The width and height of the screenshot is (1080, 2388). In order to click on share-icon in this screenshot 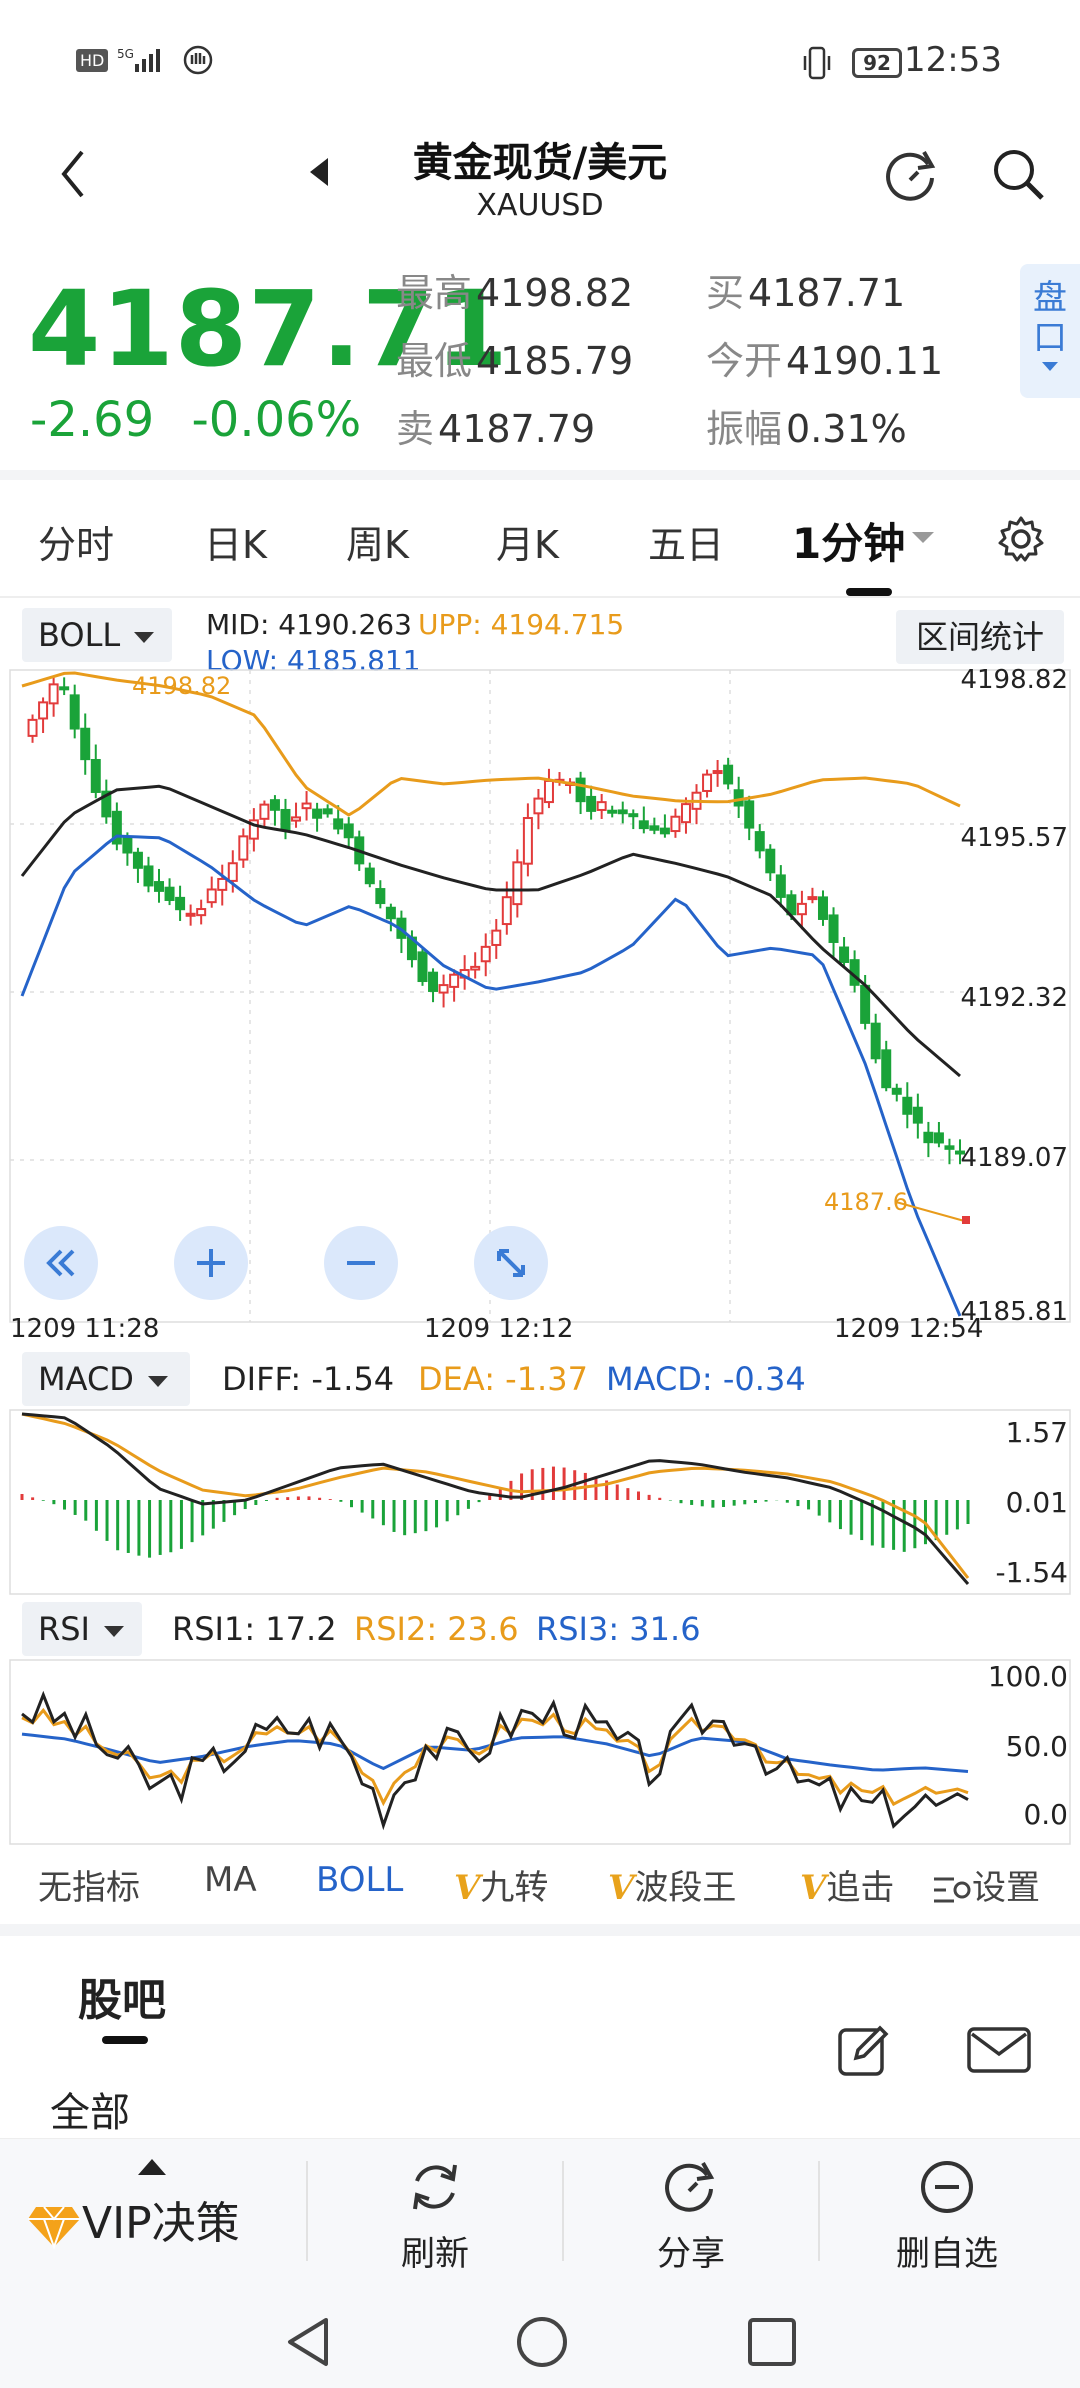, I will do `click(690, 2187)`.